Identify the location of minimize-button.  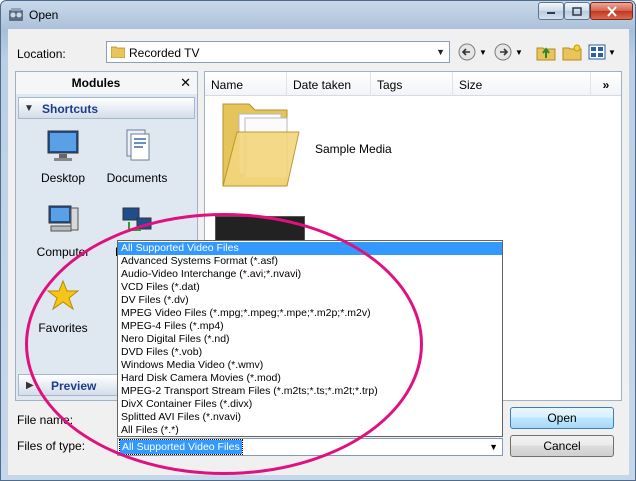
(551, 11).